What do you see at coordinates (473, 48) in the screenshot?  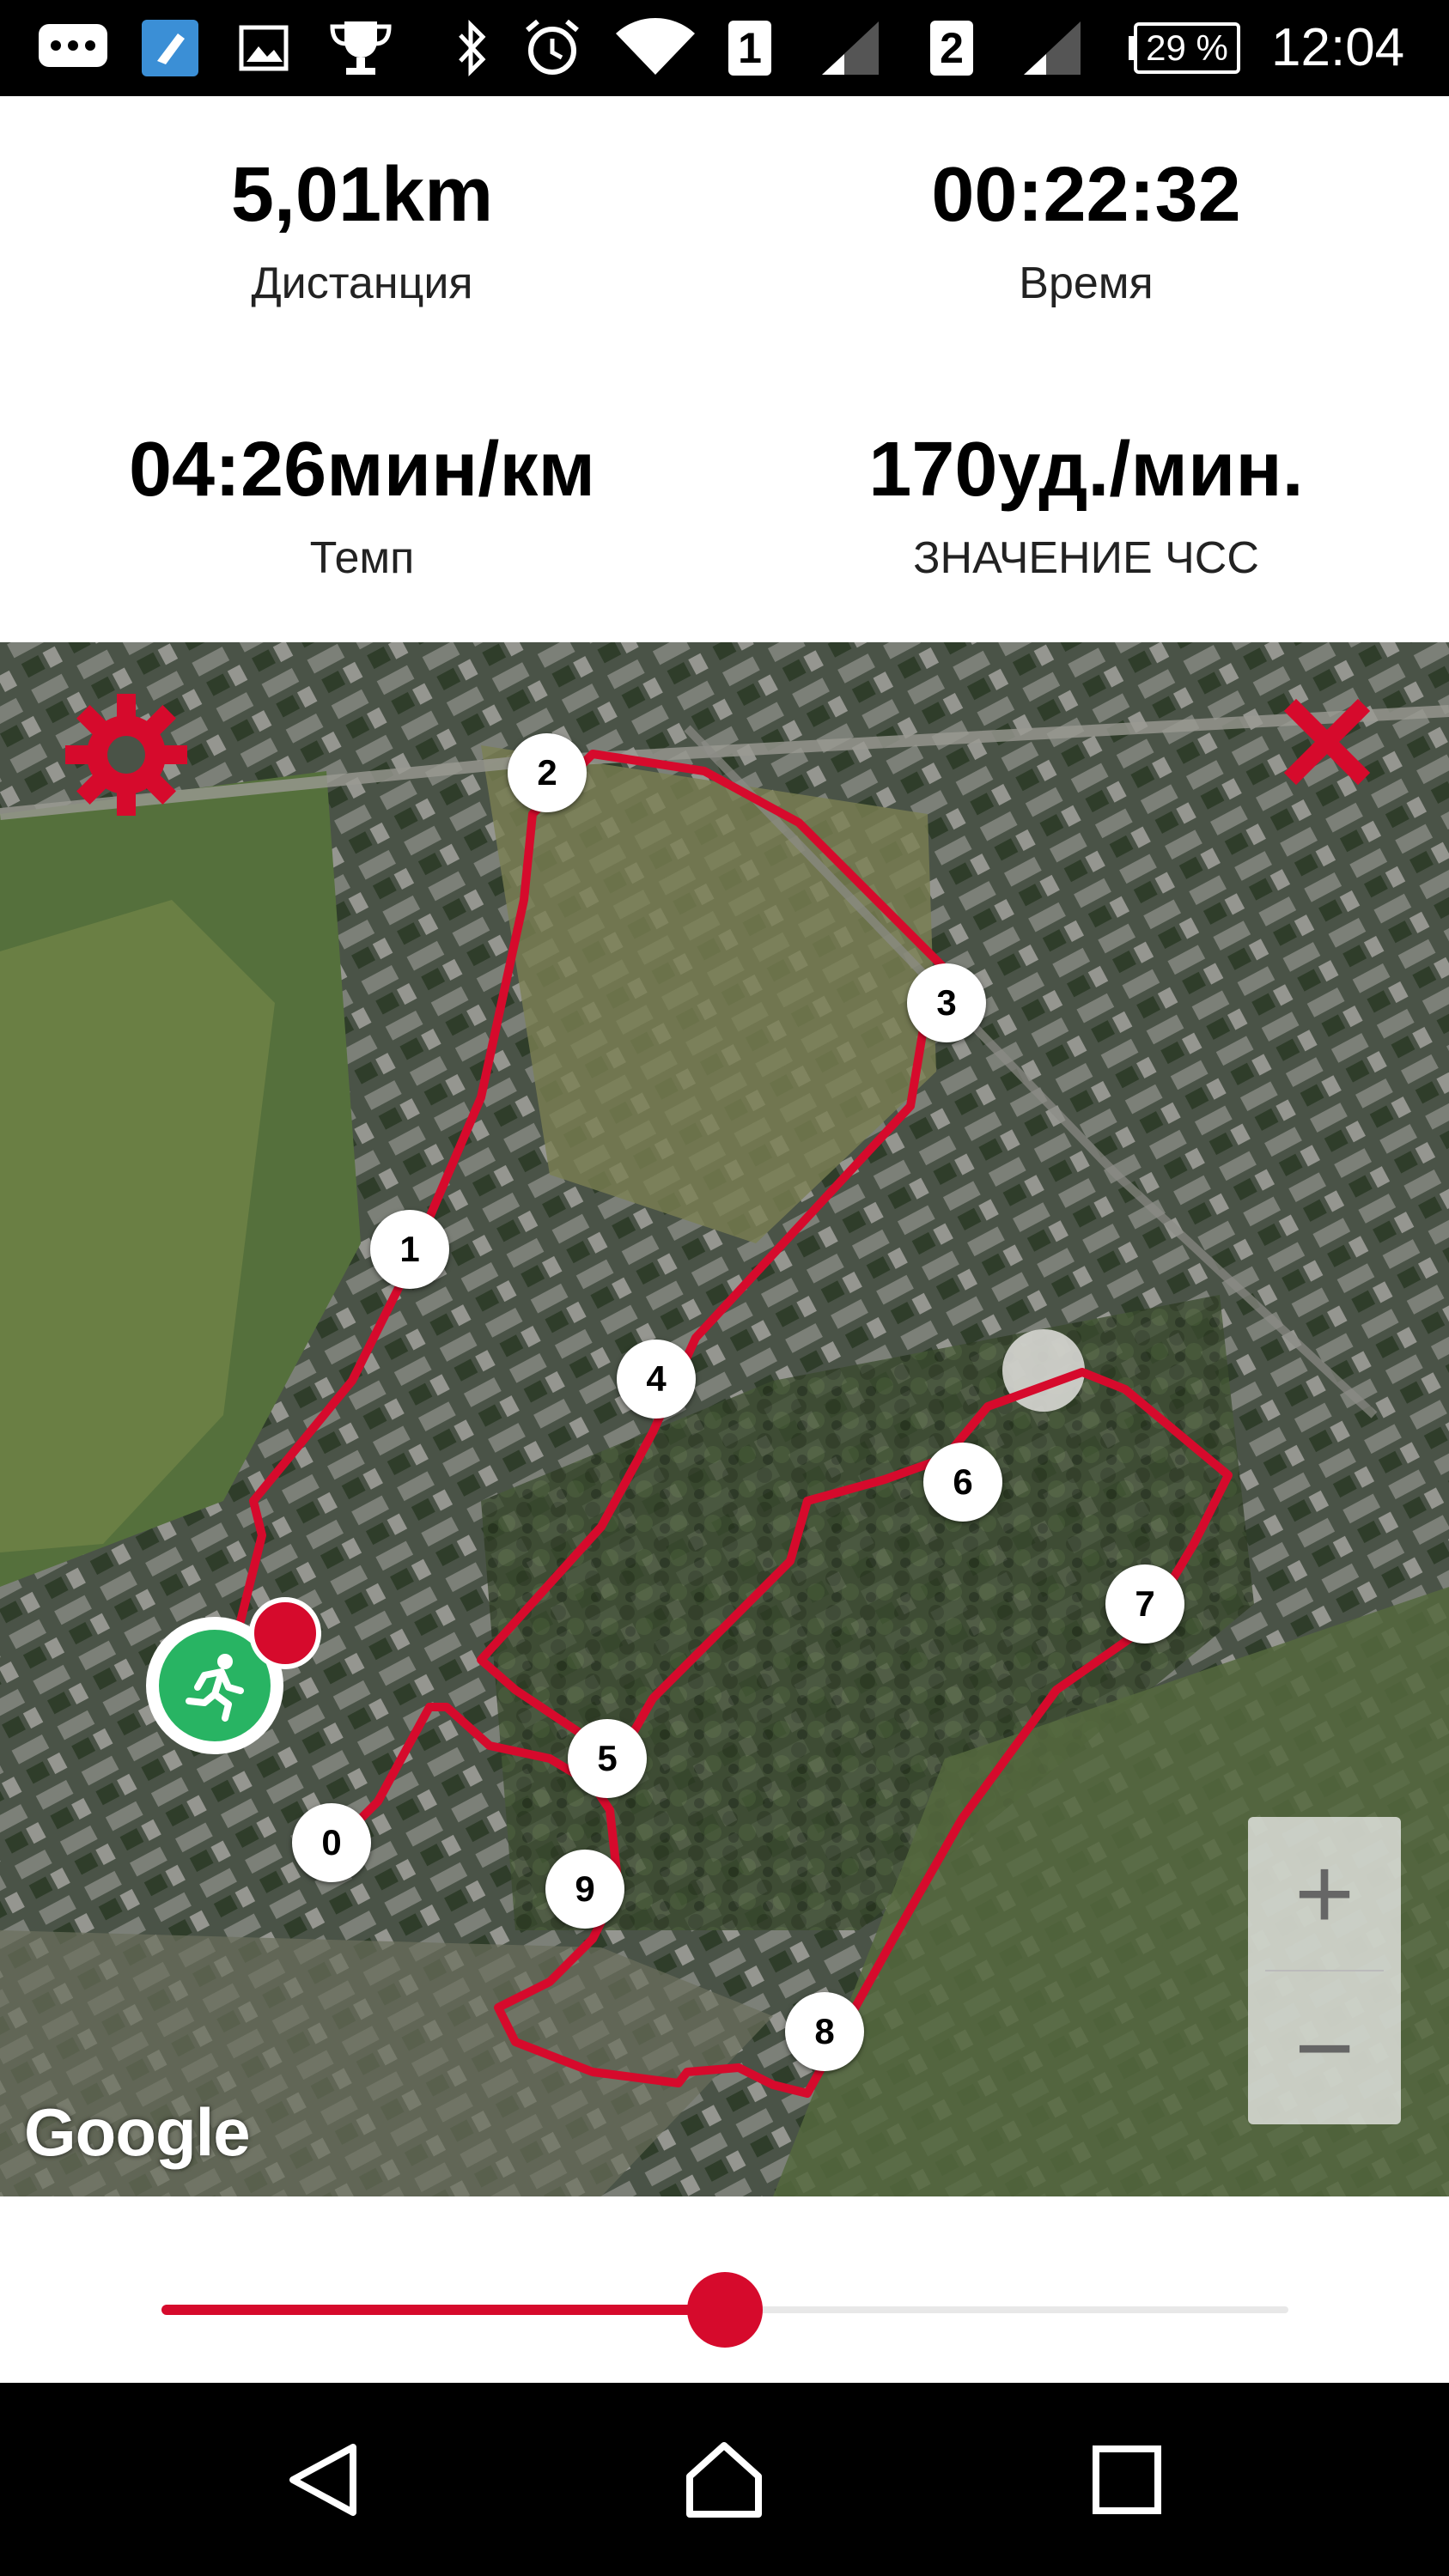 I see `bluetooth-icon` at bounding box center [473, 48].